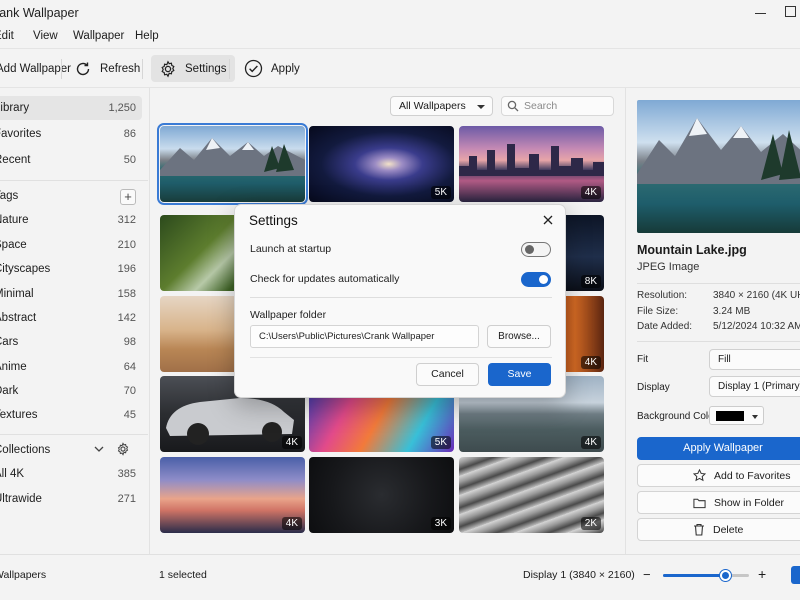 This screenshot has height=600, width=800. What do you see at coordinates (364, 336) in the screenshot?
I see `wallpaper-folder-field` at bounding box center [364, 336].